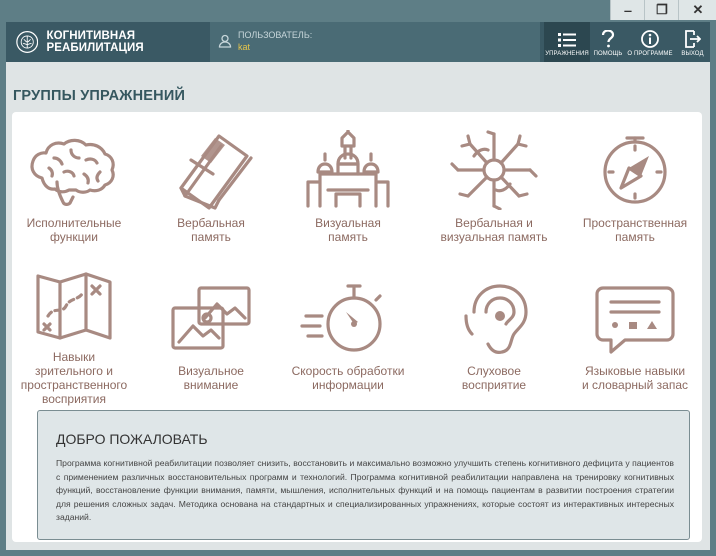  I want to click on group-card-visual-memory: Визуальная память, so click(348, 187).